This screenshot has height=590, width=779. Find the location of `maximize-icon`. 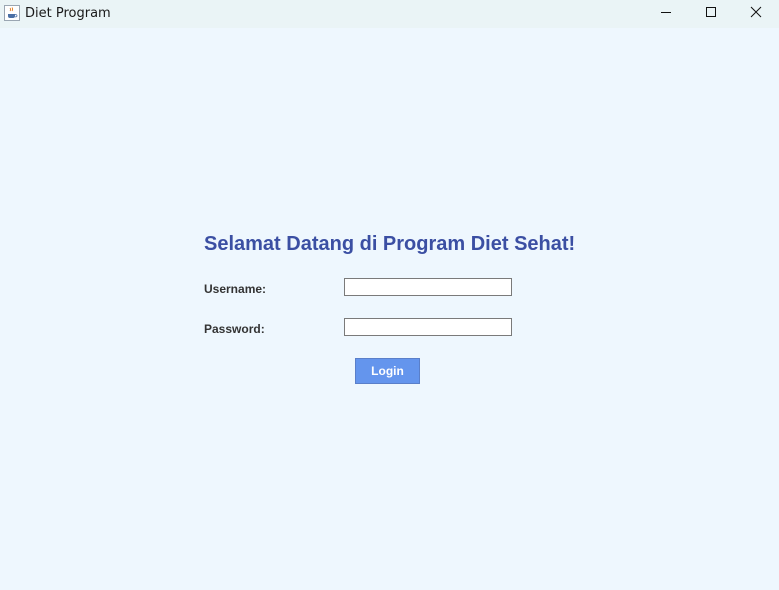

maximize-icon is located at coordinates (711, 14).